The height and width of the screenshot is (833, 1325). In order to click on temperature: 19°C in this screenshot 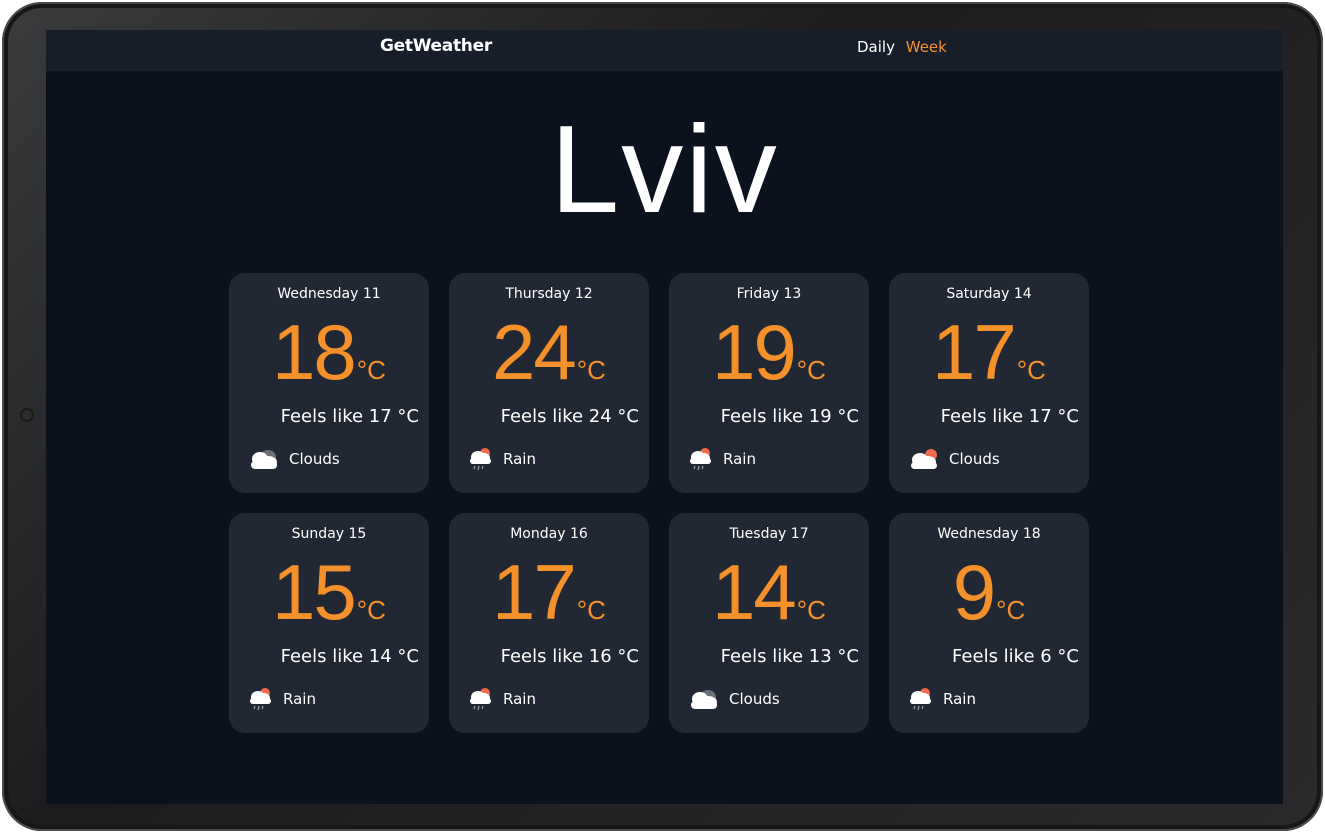, I will do `click(769, 352)`.